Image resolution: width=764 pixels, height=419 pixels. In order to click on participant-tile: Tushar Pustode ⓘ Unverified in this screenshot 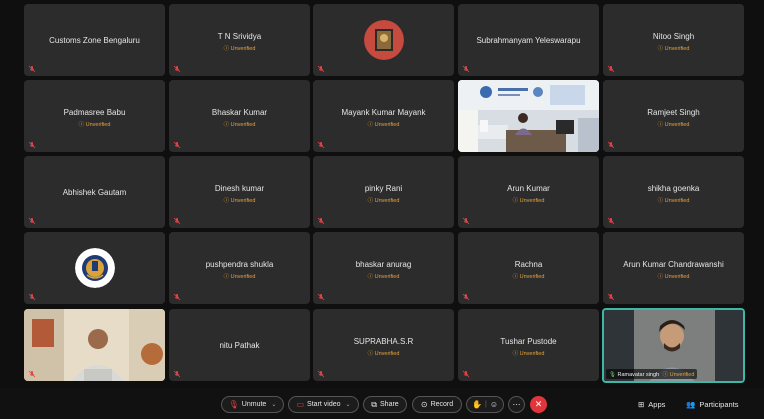, I will do `click(528, 345)`.